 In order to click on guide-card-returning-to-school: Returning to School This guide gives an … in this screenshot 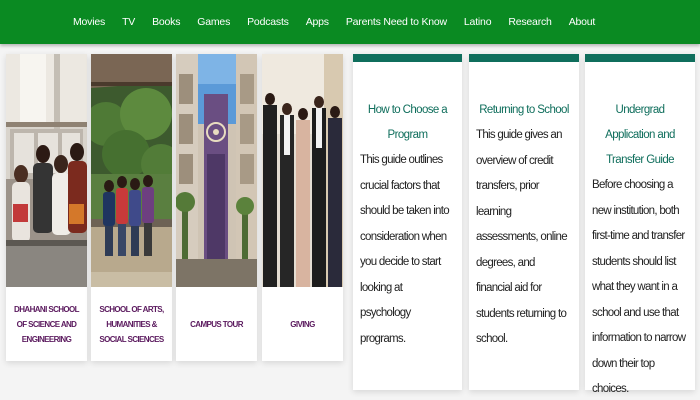, I will do `click(524, 222)`.